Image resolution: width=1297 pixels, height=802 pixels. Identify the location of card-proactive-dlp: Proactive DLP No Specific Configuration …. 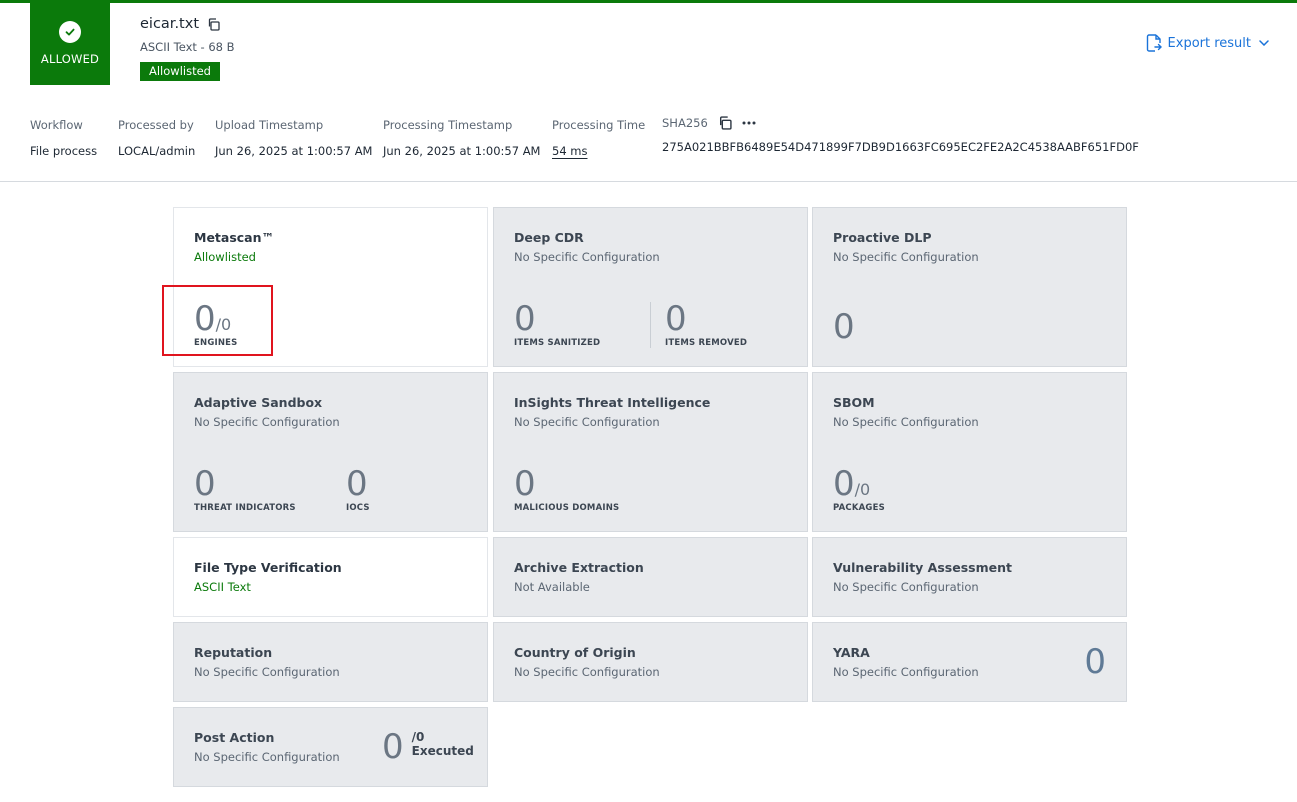
(969, 287).